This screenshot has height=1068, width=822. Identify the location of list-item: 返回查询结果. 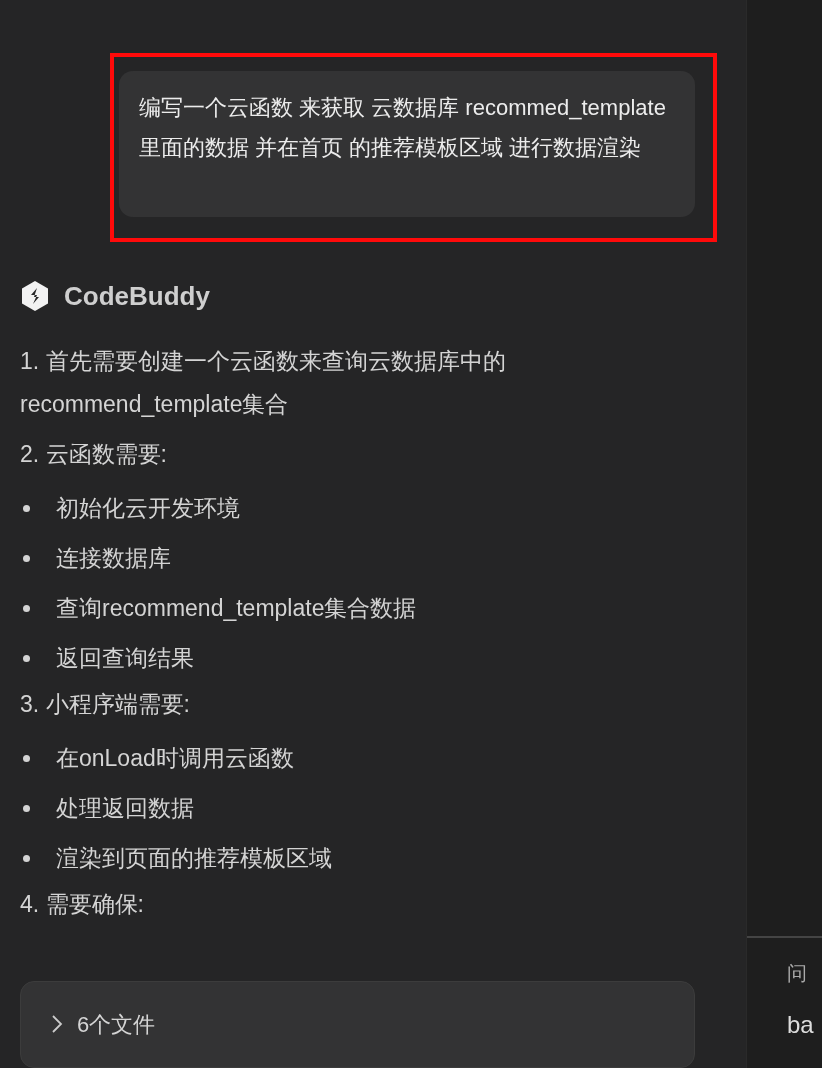
(125, 658).